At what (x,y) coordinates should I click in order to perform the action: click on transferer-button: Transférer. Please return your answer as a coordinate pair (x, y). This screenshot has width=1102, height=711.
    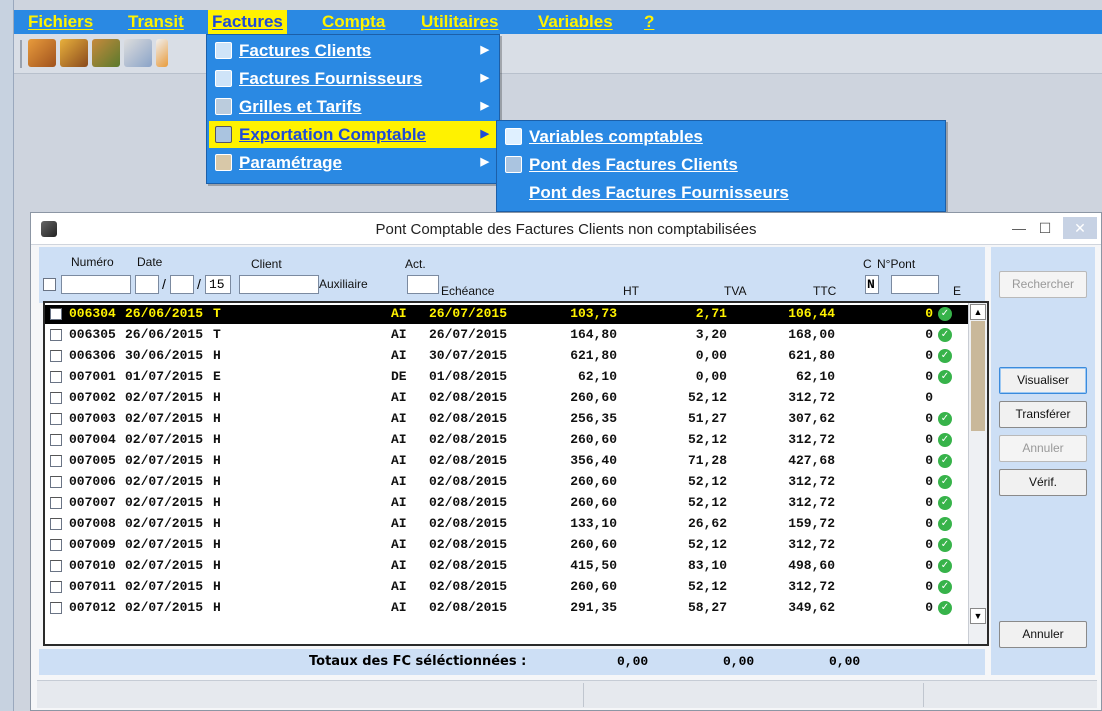
    Looking at the image, I should click on (1043, 414).